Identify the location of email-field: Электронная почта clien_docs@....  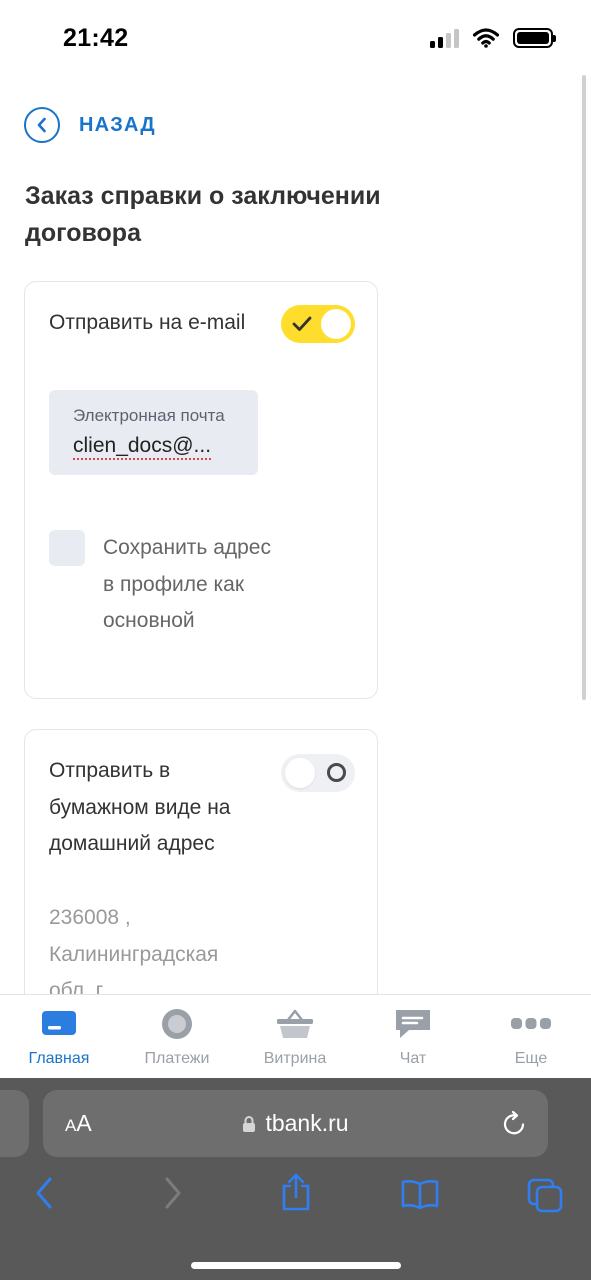
(153, 432).